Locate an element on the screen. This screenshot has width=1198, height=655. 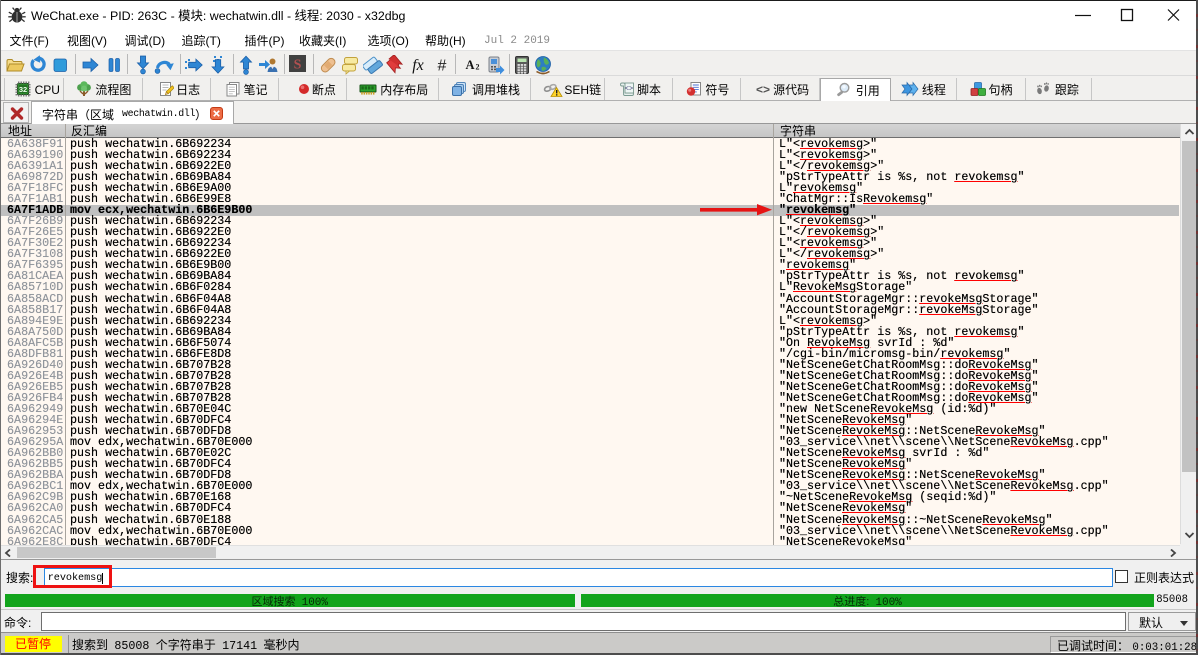
svg-text: A is located at coordinates (469, 65).